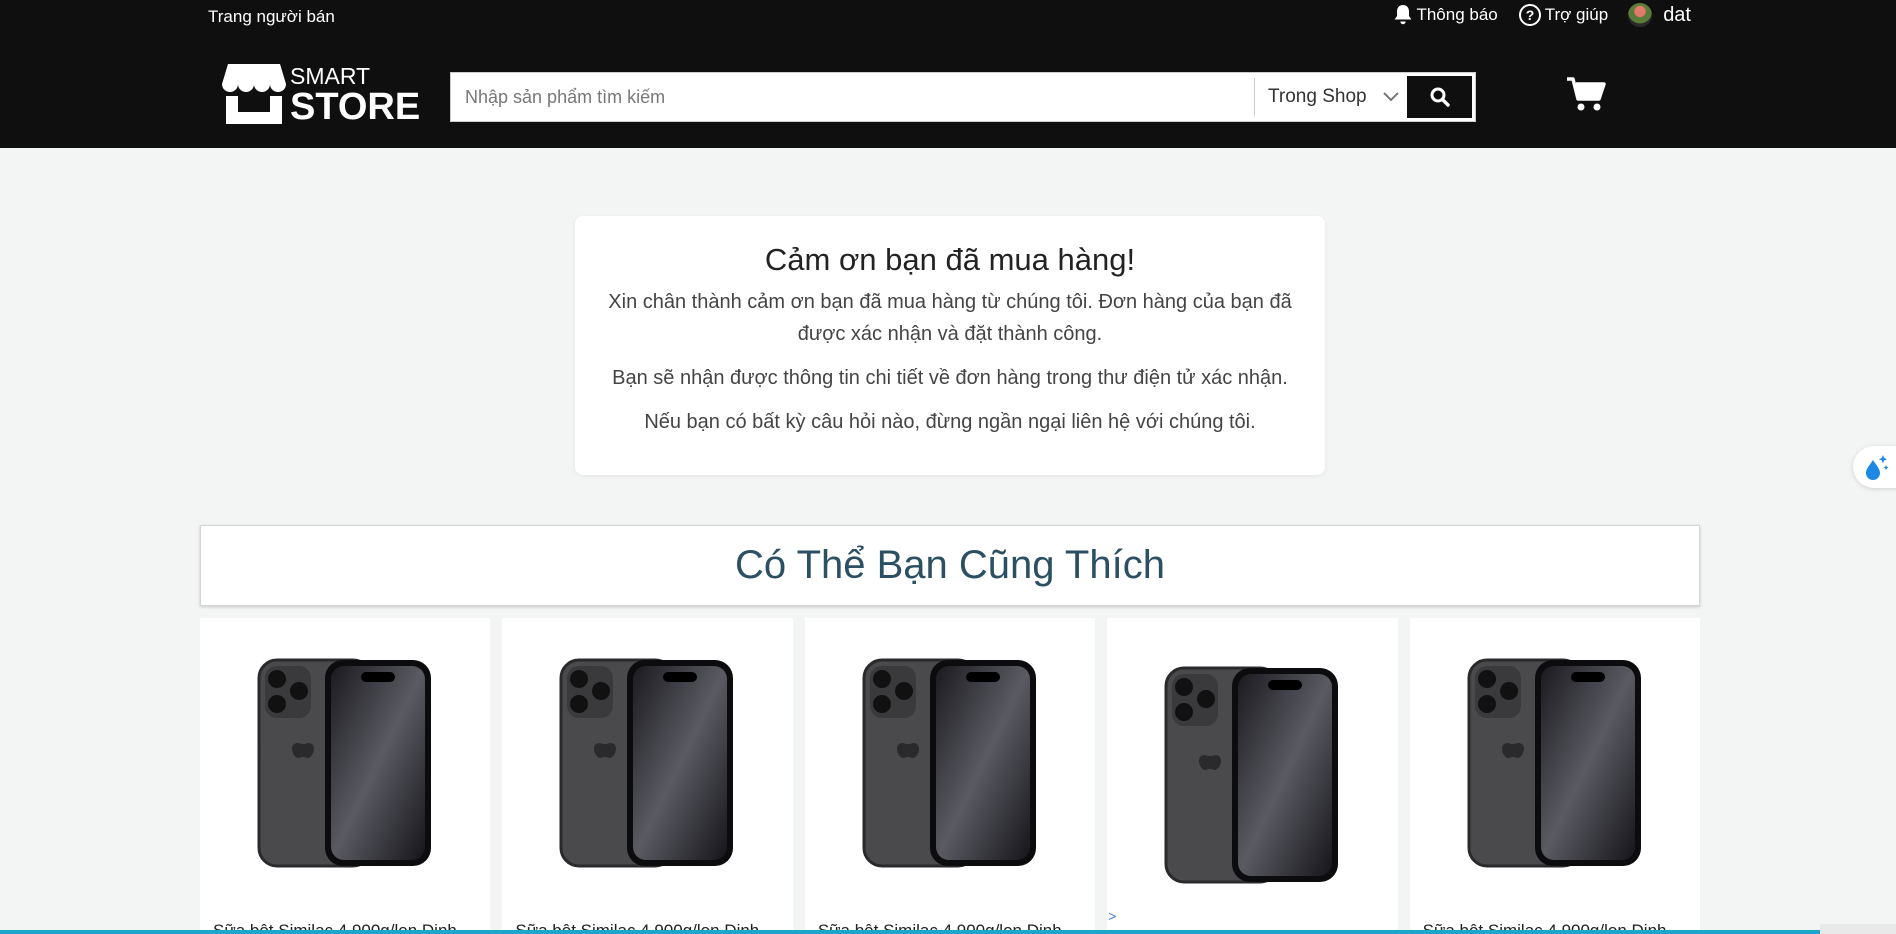  I want to click on store-logo: SMART STORE, so click(320, 95).